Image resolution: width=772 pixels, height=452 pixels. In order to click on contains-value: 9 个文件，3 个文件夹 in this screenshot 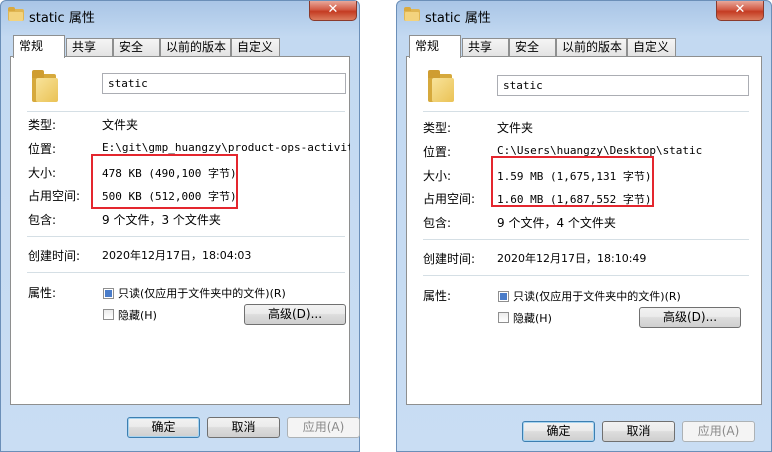, I will do `click(161, 220)`.